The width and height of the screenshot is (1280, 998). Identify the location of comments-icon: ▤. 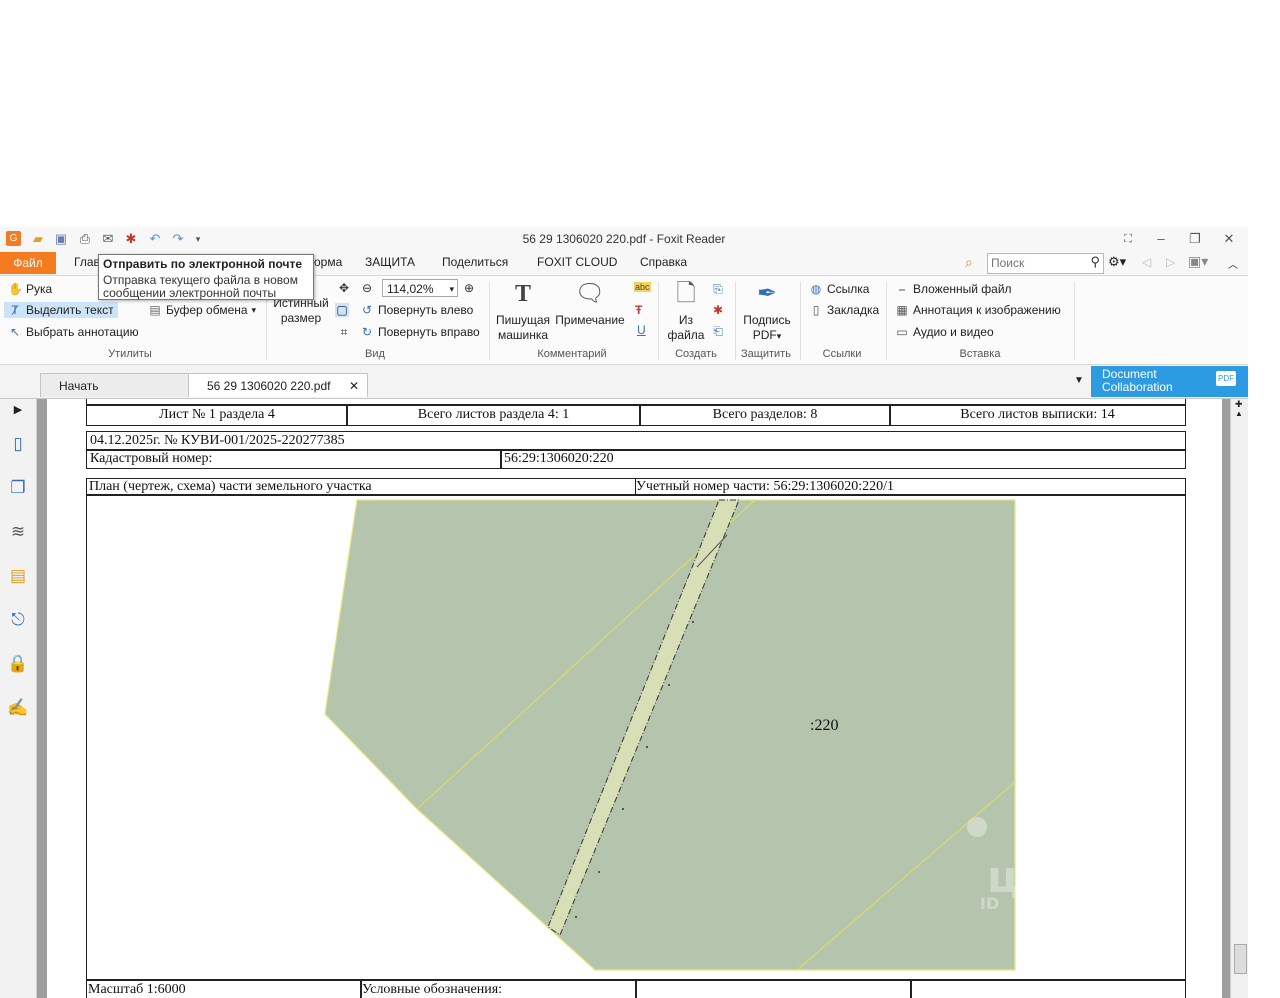
(18, 576).